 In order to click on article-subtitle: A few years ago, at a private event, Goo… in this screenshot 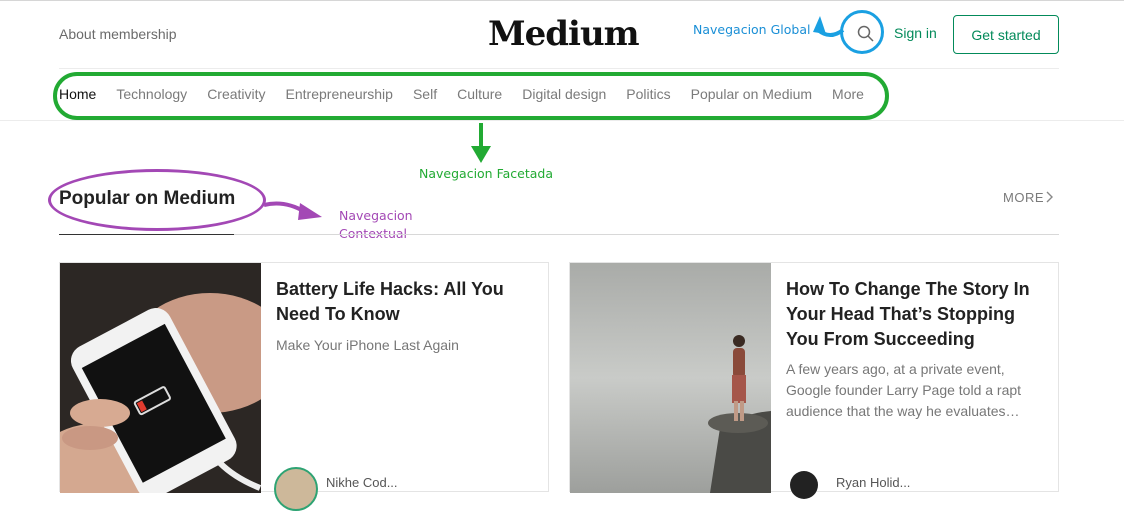, I will do `click(904, 390)`.